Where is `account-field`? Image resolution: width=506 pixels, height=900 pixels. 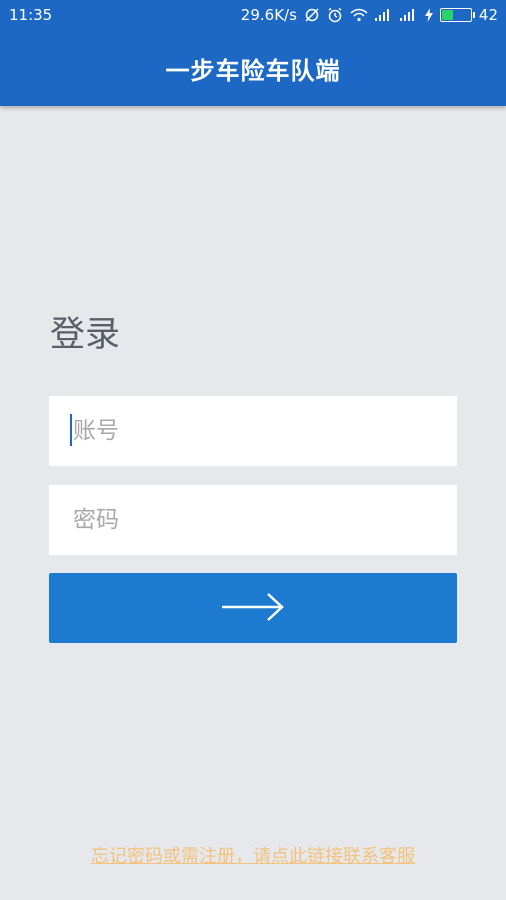
account-field is located at coordinates (253, 431).